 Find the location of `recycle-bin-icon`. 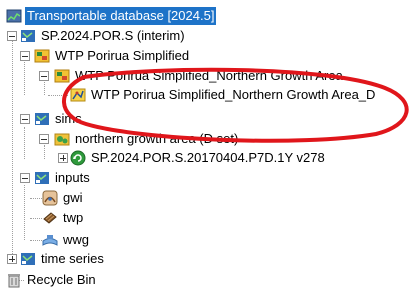

recycle-bin-icon is located at coordinates (14, 281).